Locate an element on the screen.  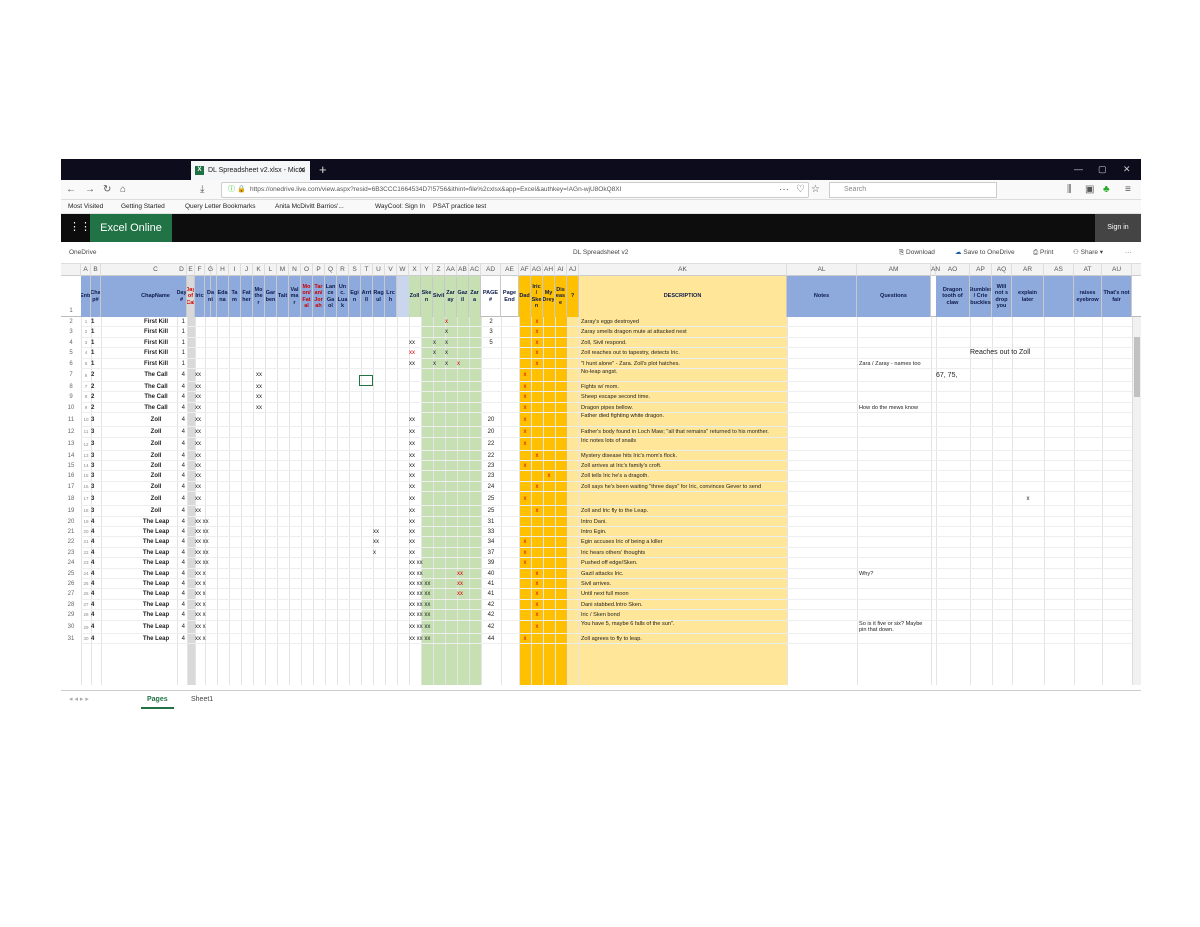
header-lrc: Lrc h is located at coordinates (391, 296).